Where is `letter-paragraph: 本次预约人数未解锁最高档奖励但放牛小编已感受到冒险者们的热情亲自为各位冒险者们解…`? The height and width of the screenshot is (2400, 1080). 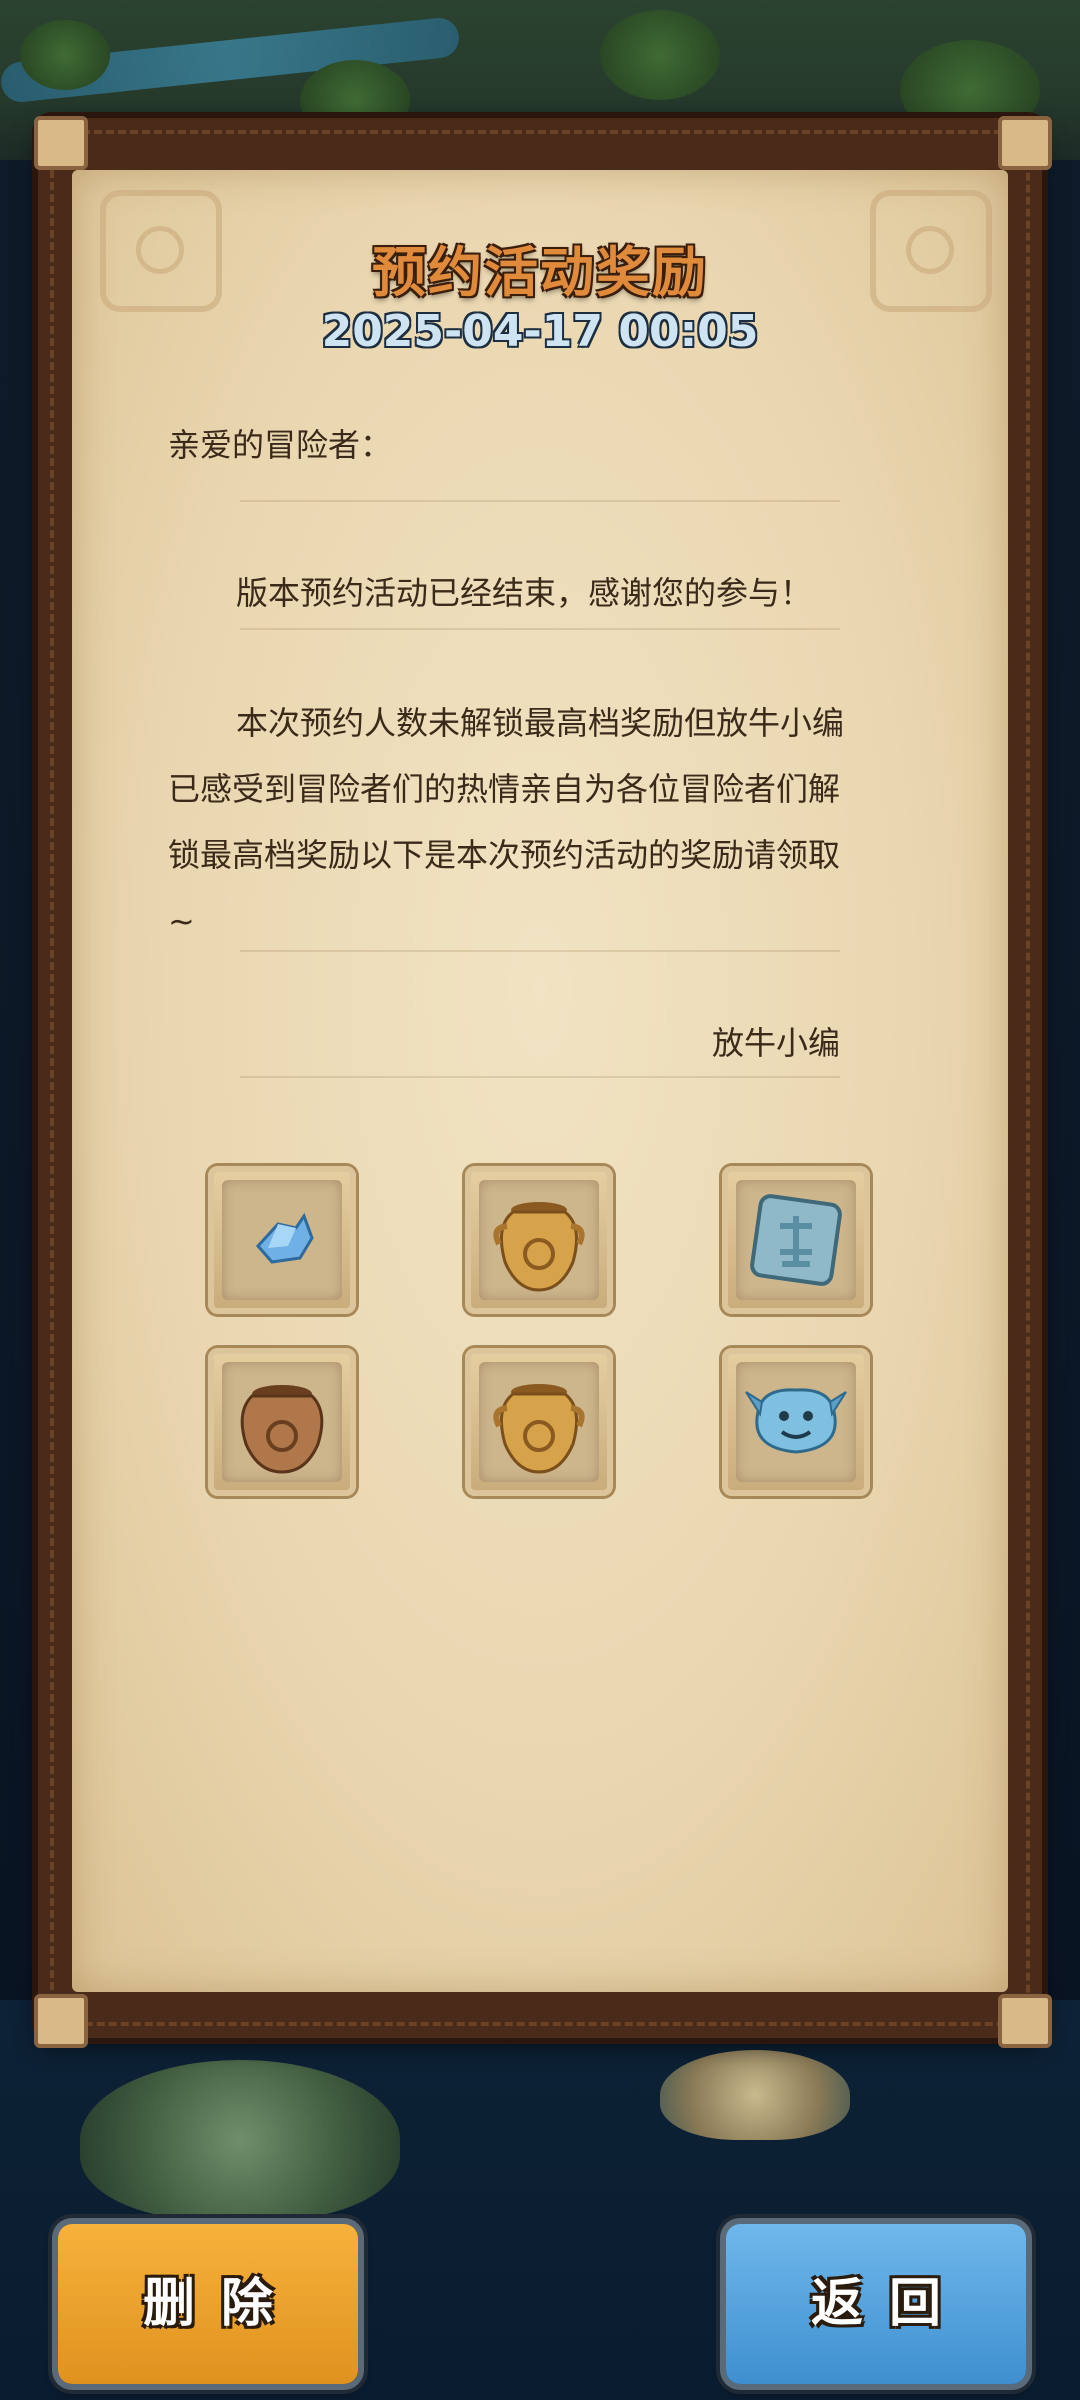 letter-paragraph: 本次预约人数未解锁最高档奖励但放牛小编已感受到冒险者们的热情亲自为各位冒险者们解… is located at coordinates (506, 822).